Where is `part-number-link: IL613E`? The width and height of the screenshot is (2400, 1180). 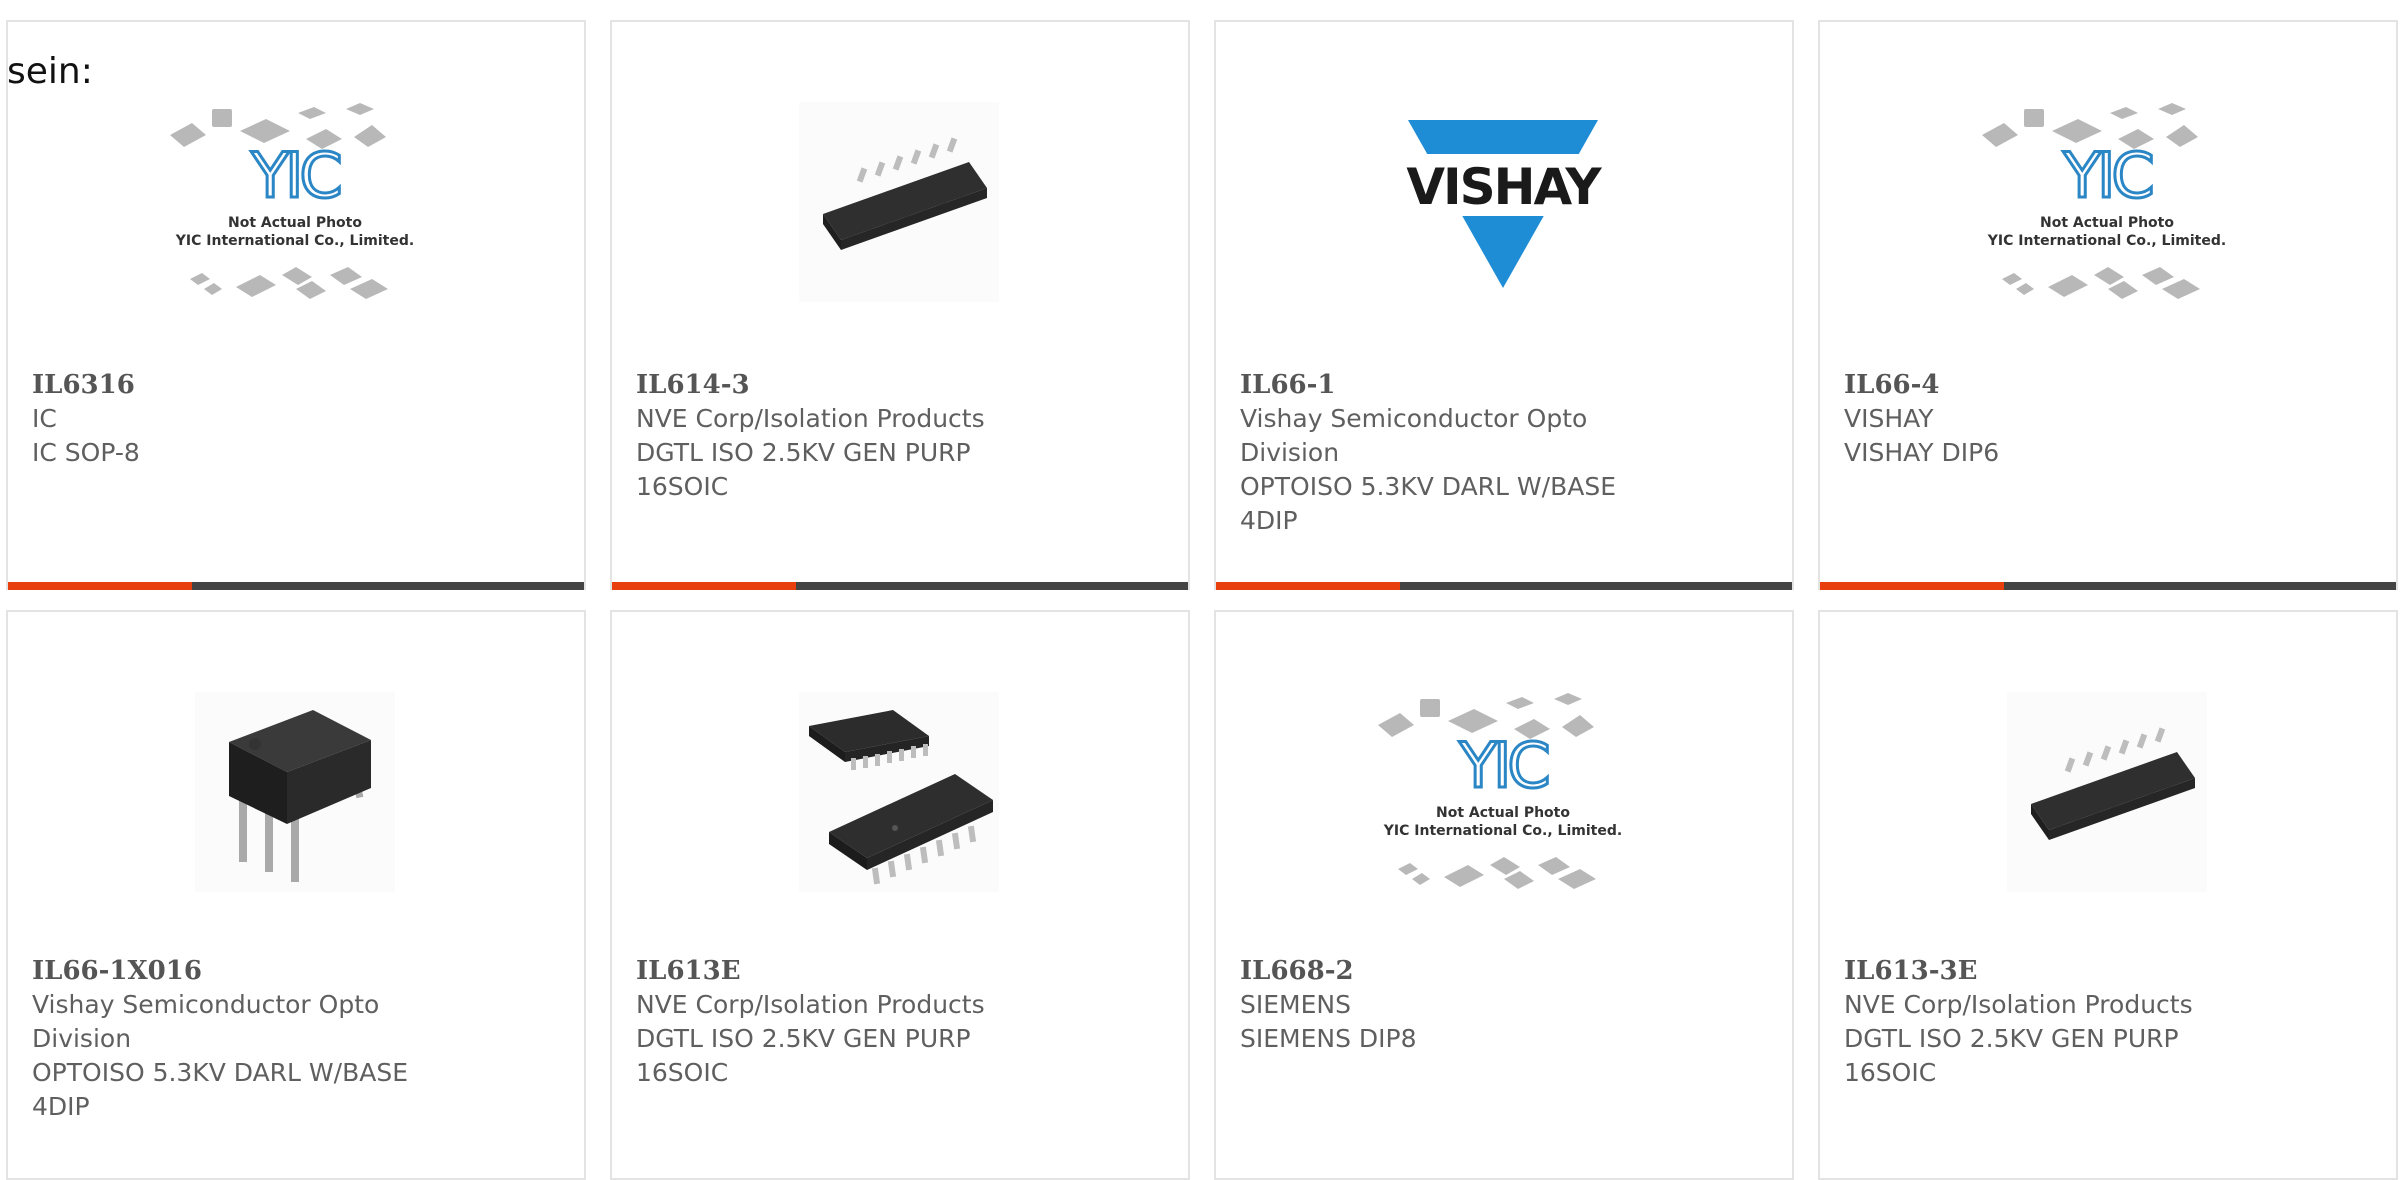 part-number-link: IL613E is located at coordinates (846, 971).